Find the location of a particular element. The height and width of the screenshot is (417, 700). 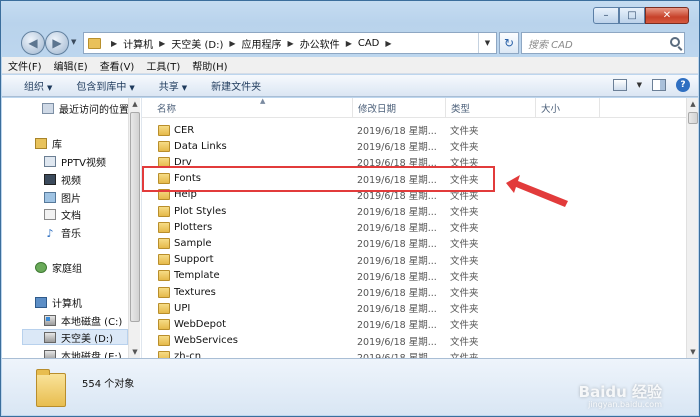

column-name: 名称 ▲ is located at coordinates (252, 108).